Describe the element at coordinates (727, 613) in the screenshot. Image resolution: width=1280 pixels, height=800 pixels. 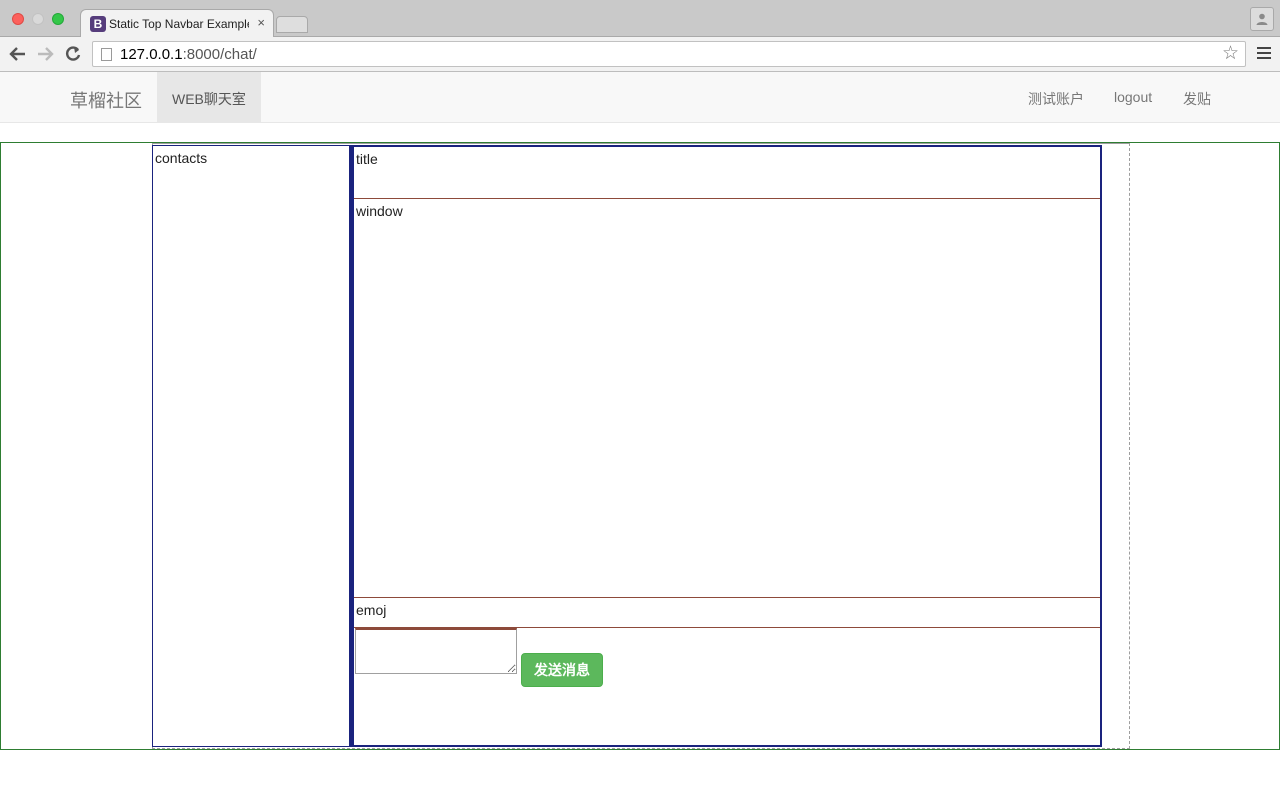
I see `emoji-pane: emoj` at that location.